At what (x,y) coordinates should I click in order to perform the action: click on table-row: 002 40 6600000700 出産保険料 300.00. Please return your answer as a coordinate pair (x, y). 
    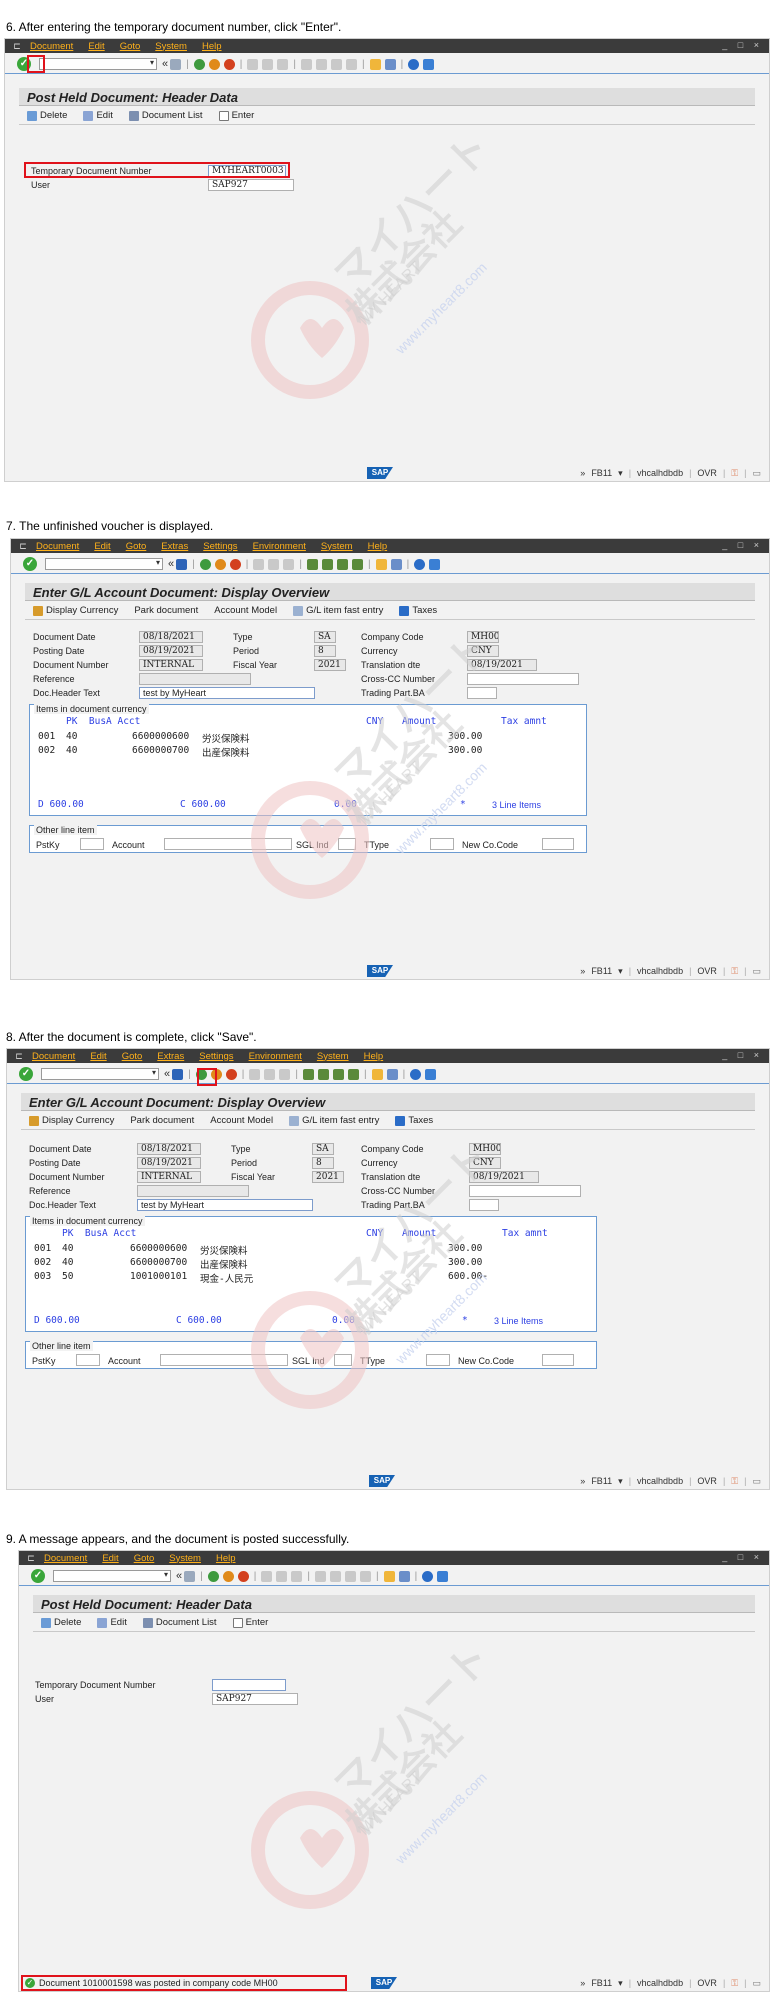
    Looking at the image, I should click on (311, 1264).